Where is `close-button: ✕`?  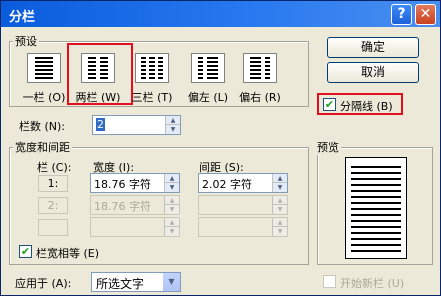
close-button: ✕ is located at coordinates (425, 14).